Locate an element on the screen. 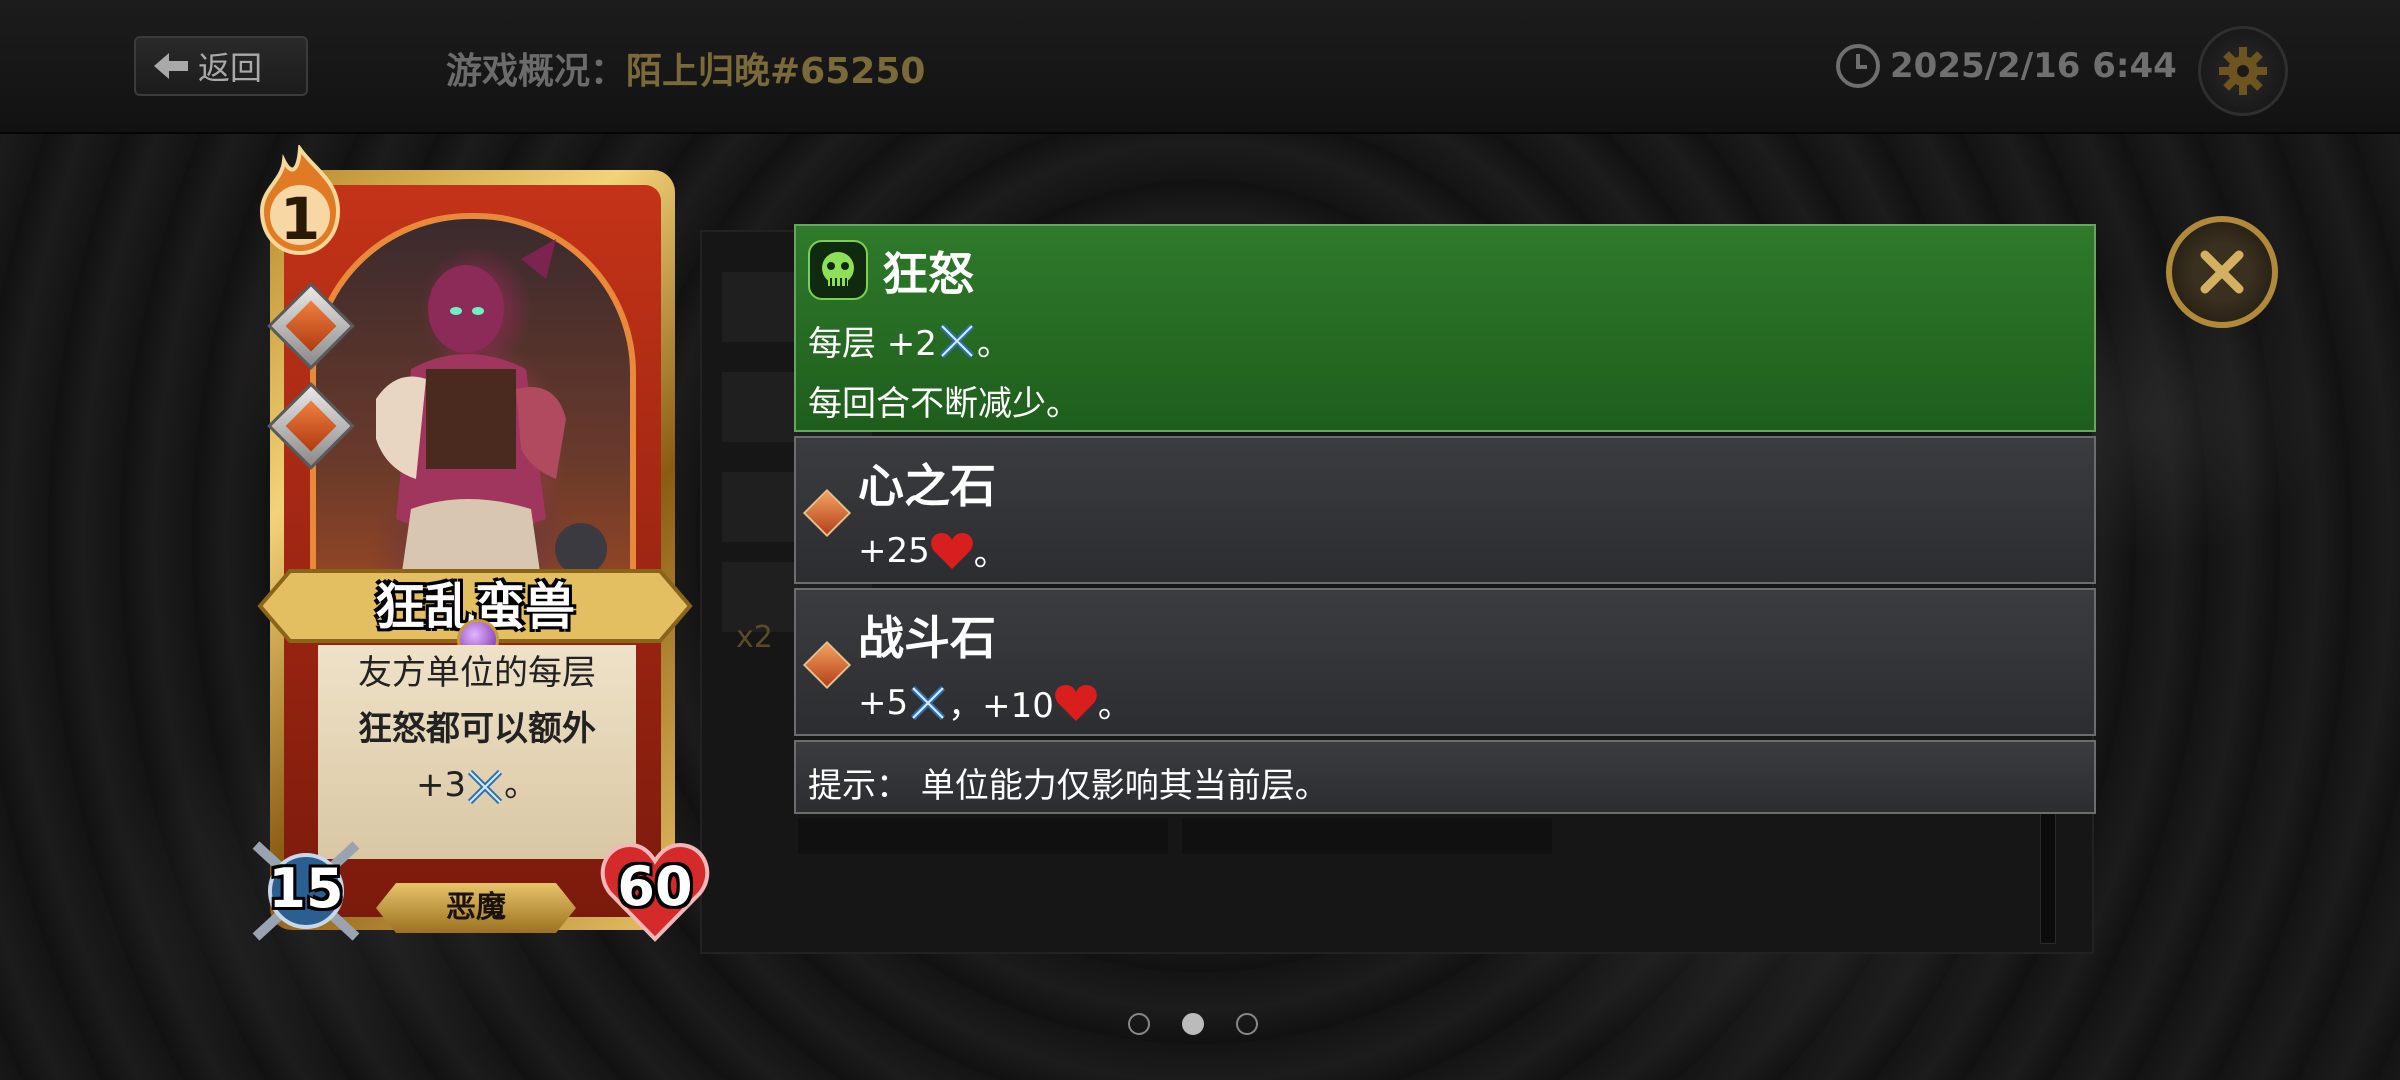 This screenshot has height=1080, width=2400. heart-stone-title: 心之石 is located at coordinates (927, 486).